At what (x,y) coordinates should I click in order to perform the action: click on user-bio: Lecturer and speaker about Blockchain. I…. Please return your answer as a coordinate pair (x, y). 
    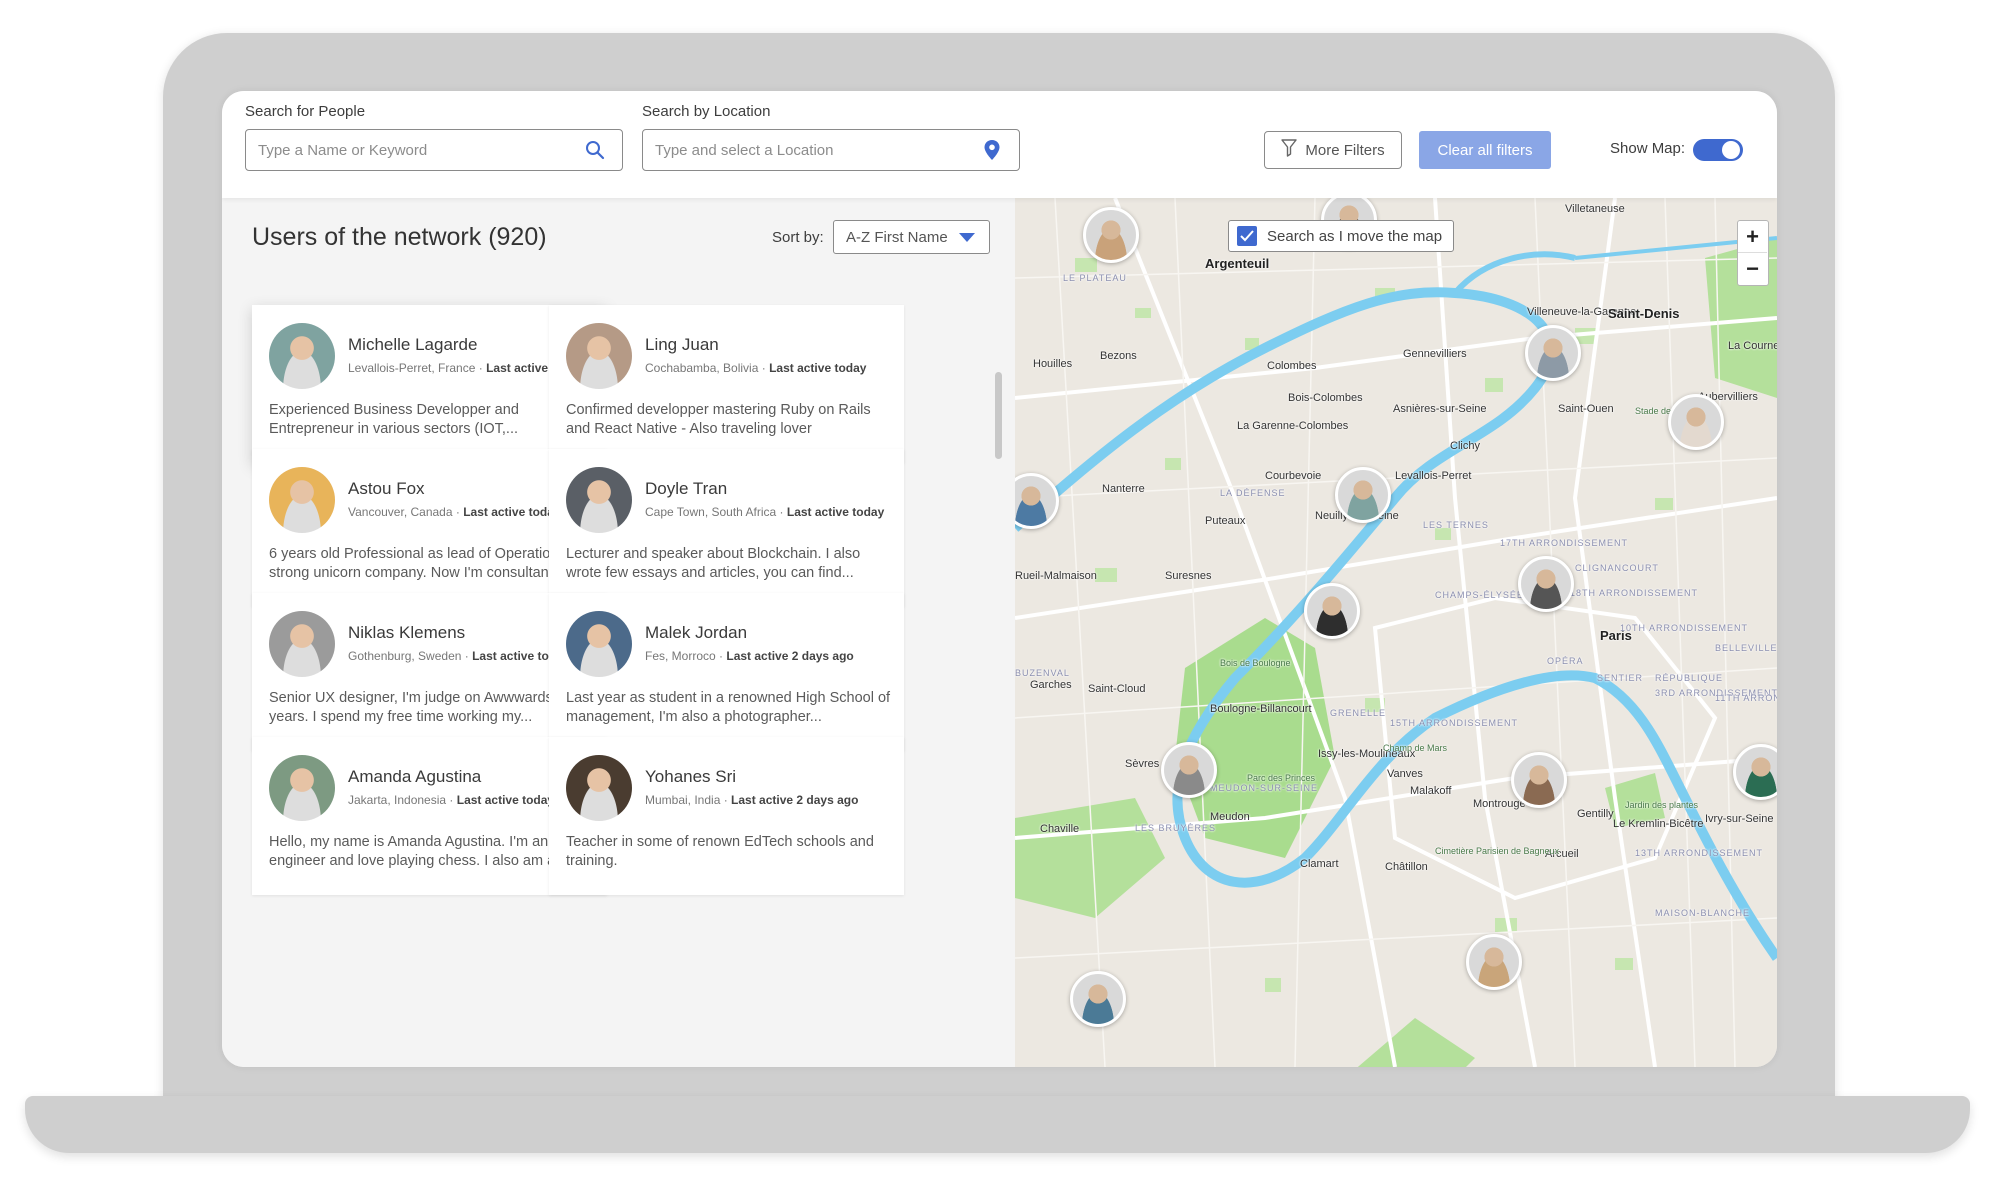
    Looking at the image, I should click on (713, 563).